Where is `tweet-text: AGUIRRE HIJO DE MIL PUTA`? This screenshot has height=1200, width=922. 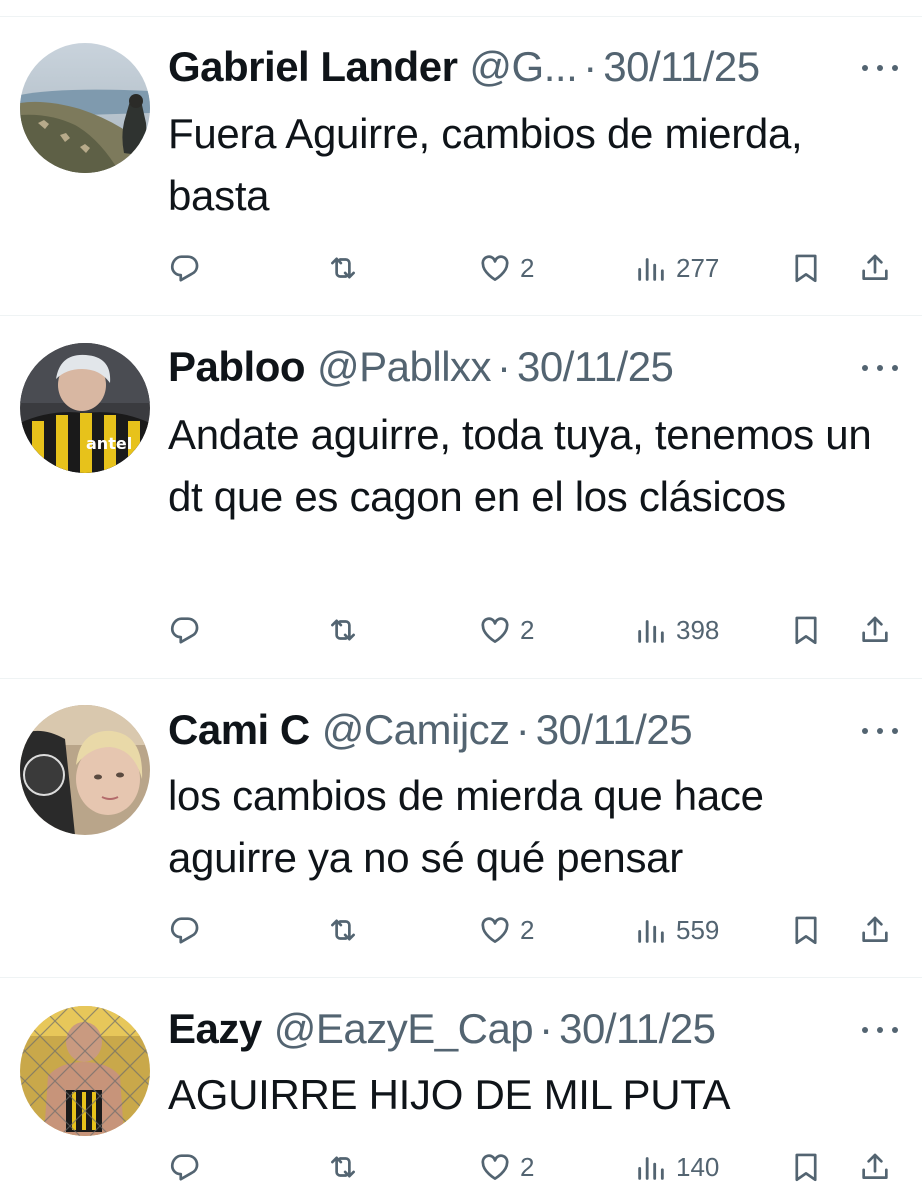 tweet-text: AGUIRRE HIJO DE MIL PUTA is located at coordinates (449, 1094).